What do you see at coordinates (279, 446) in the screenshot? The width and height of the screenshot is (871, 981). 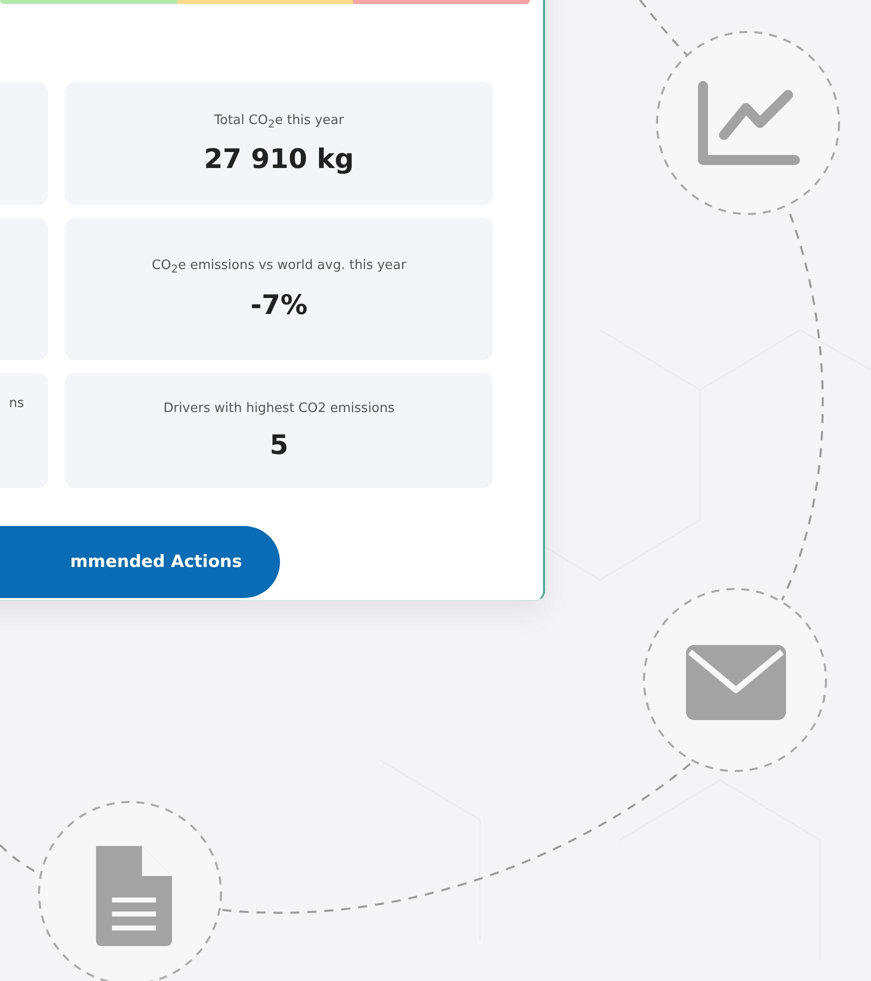 I see `stat-value: 5` at bounding box center [279, 446].